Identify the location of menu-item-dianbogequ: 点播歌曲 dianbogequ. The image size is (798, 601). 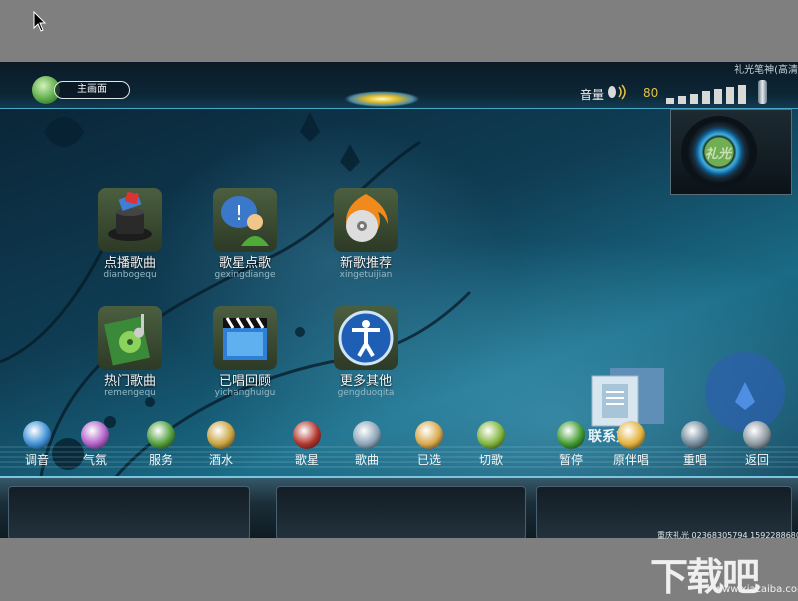
(130, 246).